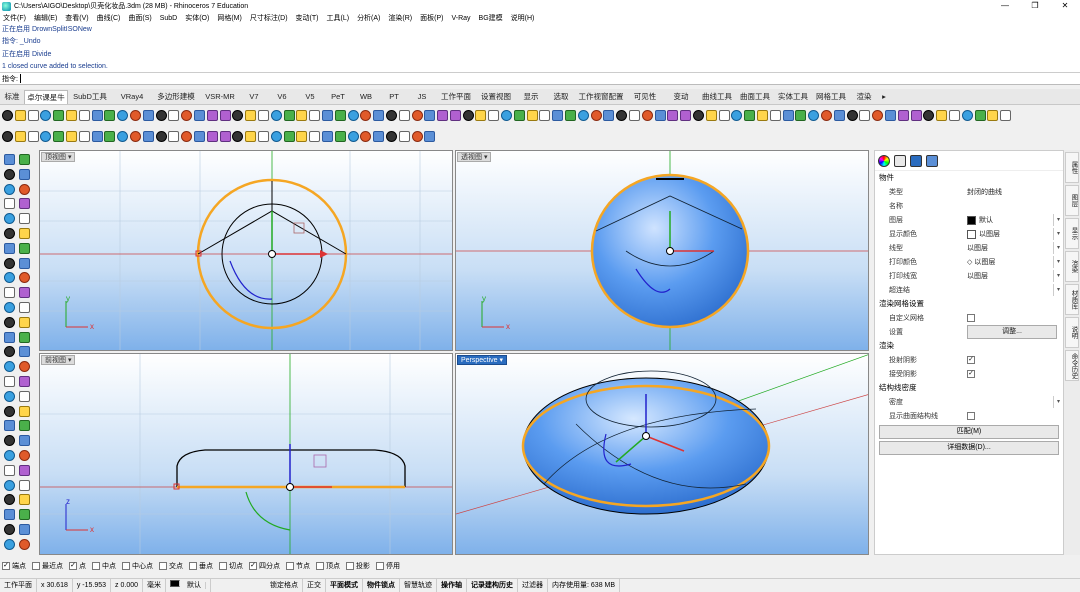  I want to click on status-grid-snap: 锁定格点, so click(285, 585).